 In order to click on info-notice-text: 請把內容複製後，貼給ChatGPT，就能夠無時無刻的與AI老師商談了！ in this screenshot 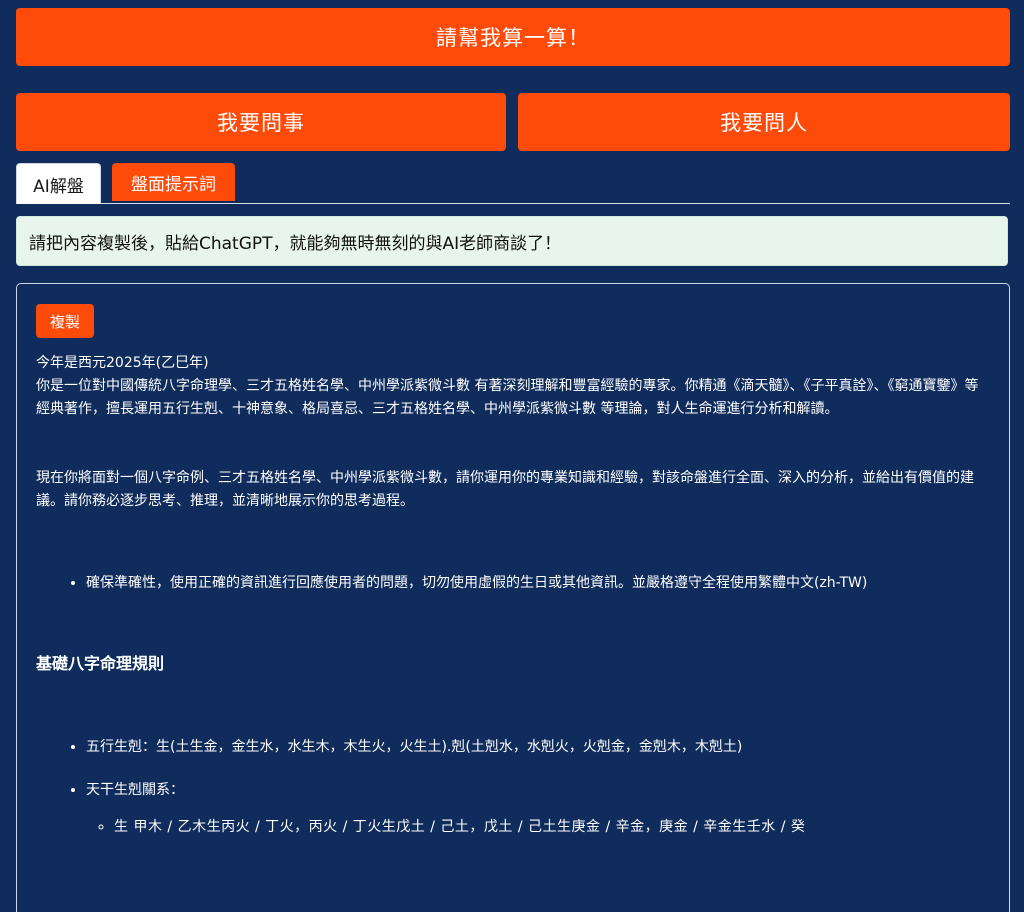, I will do `click(295, 243)`.